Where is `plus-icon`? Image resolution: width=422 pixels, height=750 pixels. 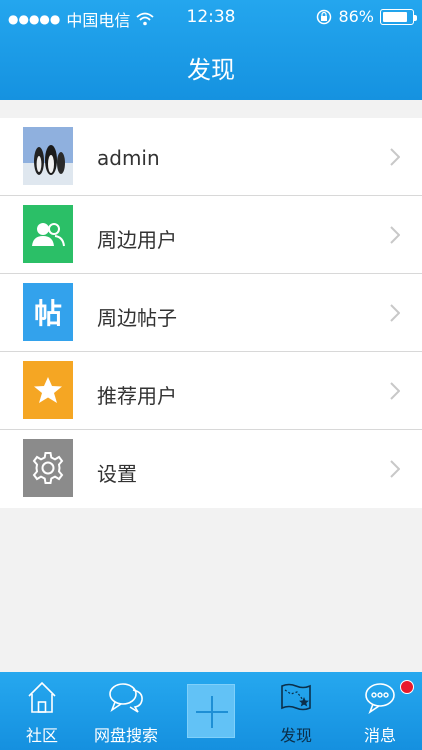
plus-icon is located at coordinates (212, 712).